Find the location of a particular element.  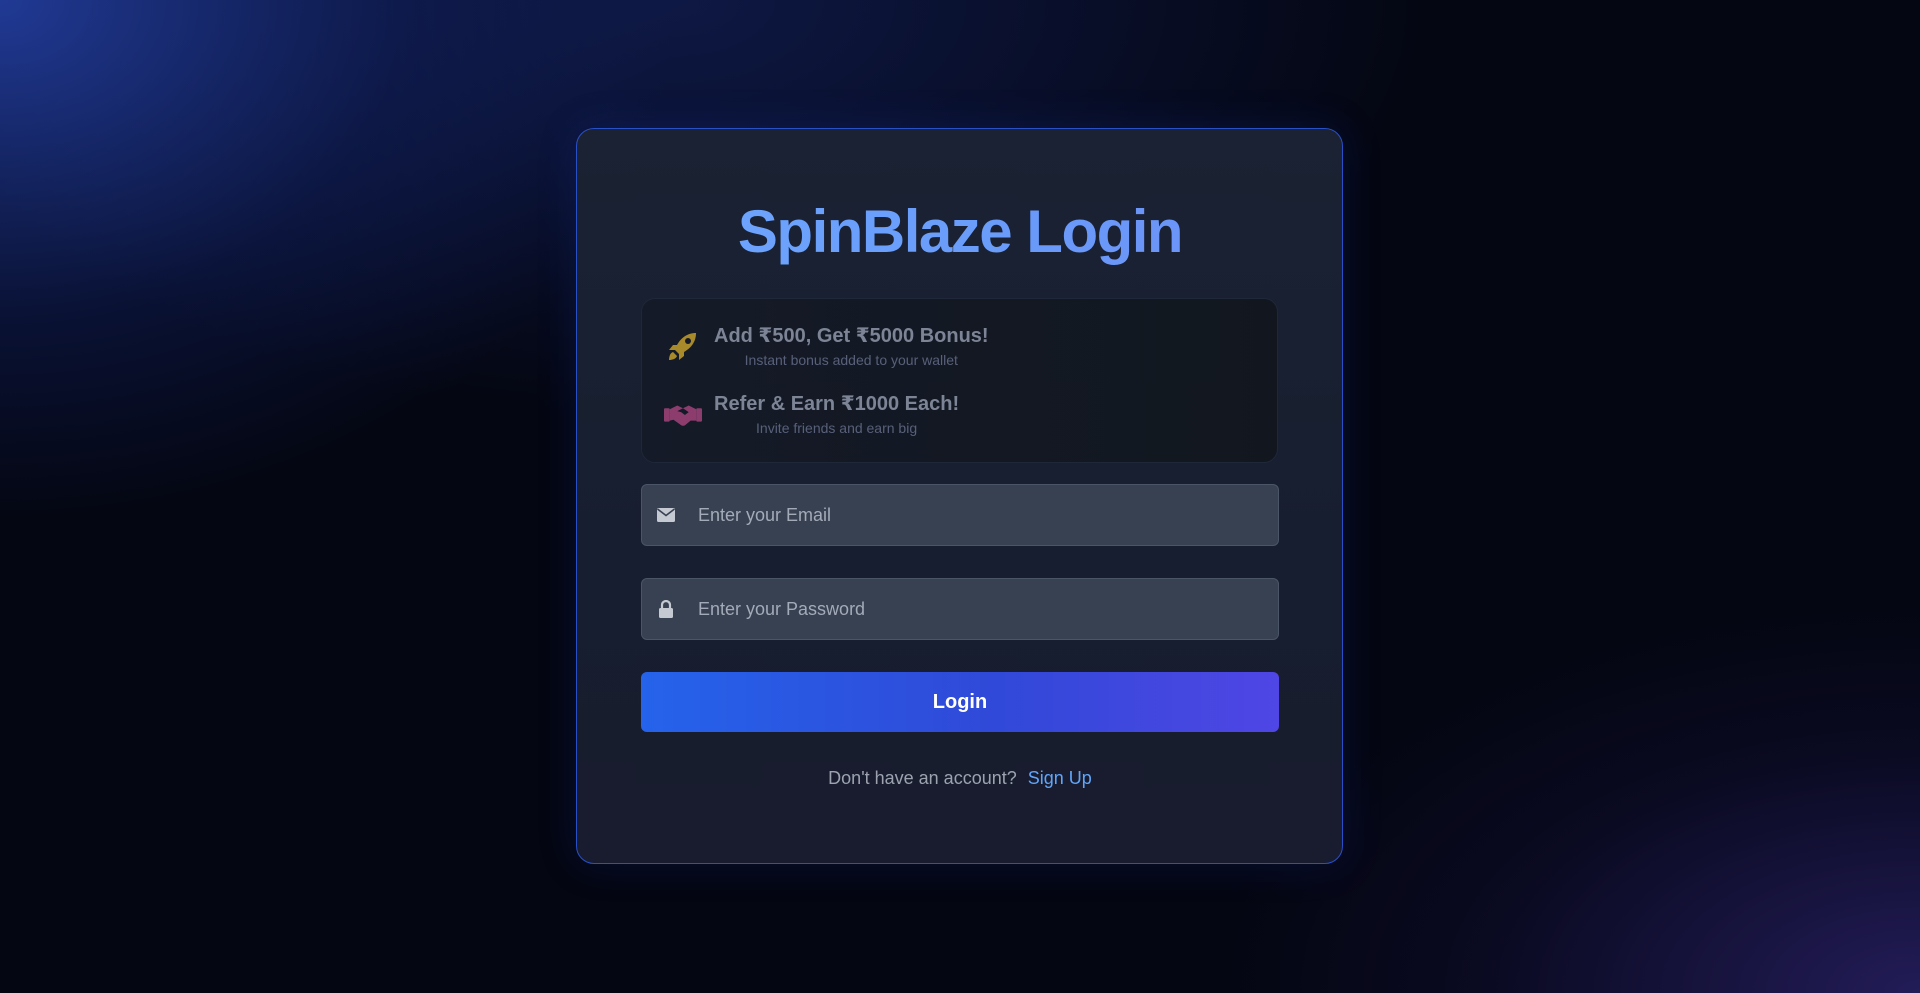

promo-subtitle: Instant bonus added to your wallet is located at coordinates (851, 360).